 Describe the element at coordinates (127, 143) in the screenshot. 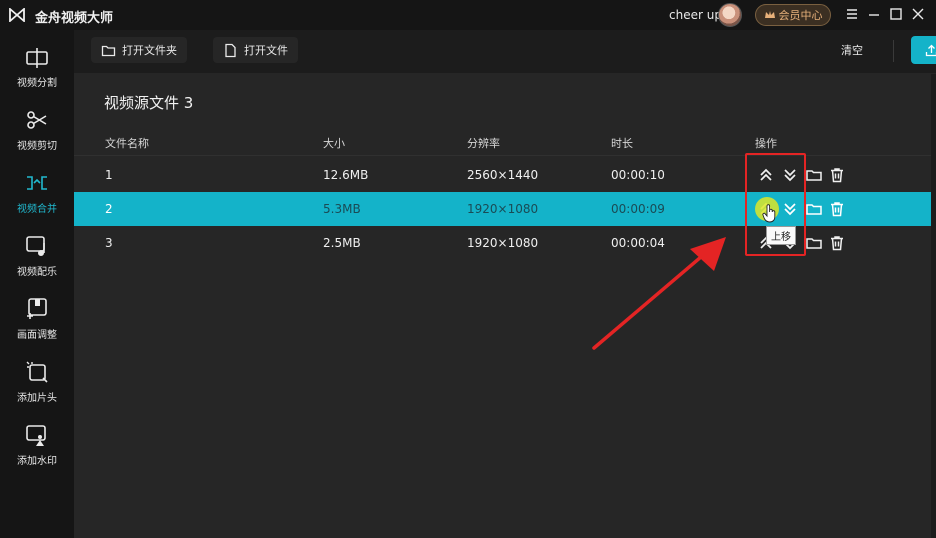

I see `column-header-name: 文件名称` at that location.